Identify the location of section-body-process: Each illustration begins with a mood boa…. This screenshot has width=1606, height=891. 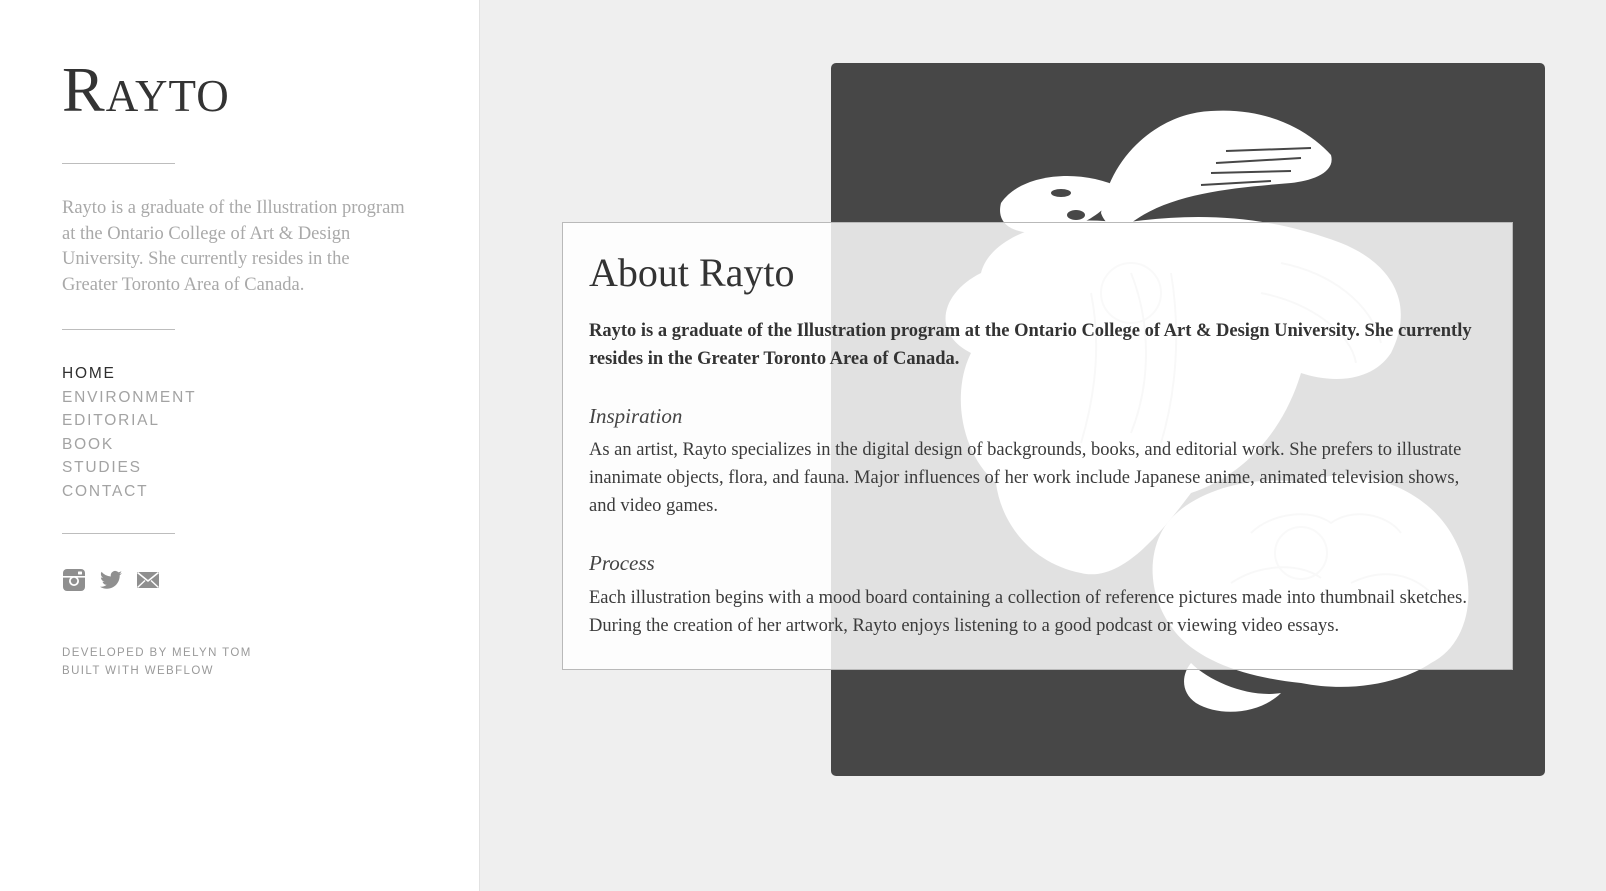
(1028, 611).